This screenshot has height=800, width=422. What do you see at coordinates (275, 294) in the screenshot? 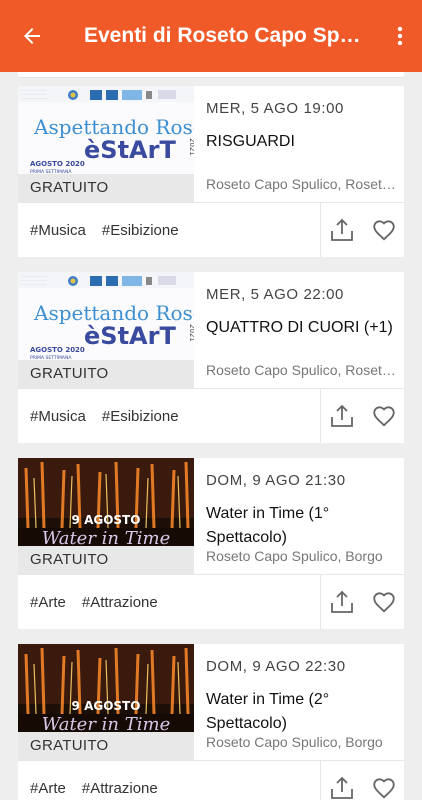
I see `event-date: MER, 5 AGO 22:00` at bounding box center [275, 294].